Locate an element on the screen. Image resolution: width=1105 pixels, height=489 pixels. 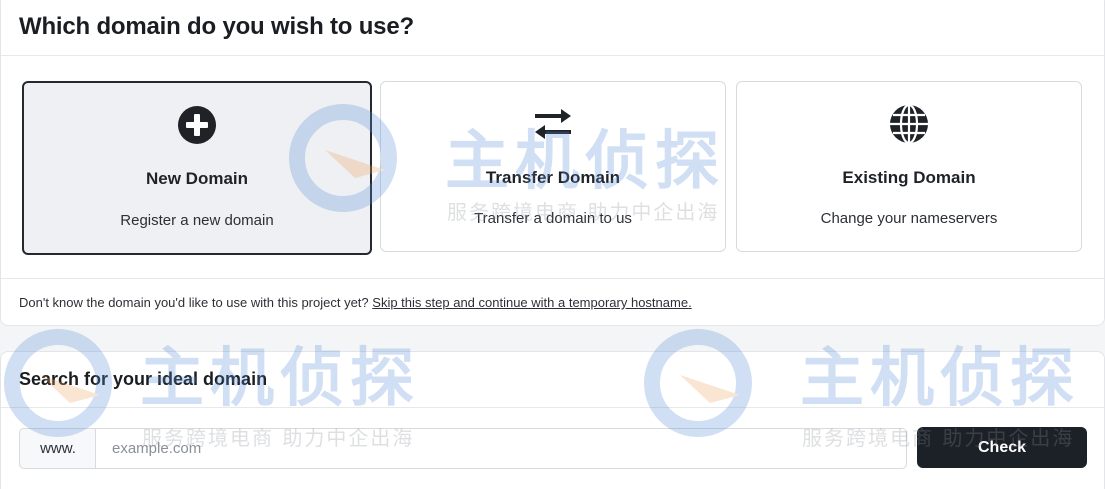
option-title: Transfer Domain is located at coordinates (553, 177).